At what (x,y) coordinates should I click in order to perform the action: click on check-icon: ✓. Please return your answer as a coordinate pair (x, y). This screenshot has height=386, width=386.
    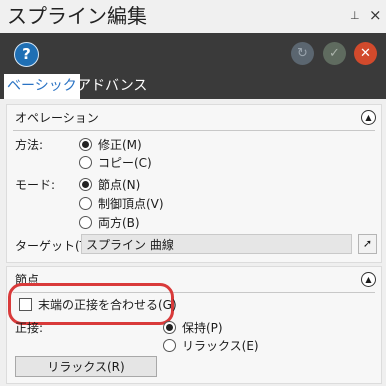
    Looking at the image, I should click on (334, 53).